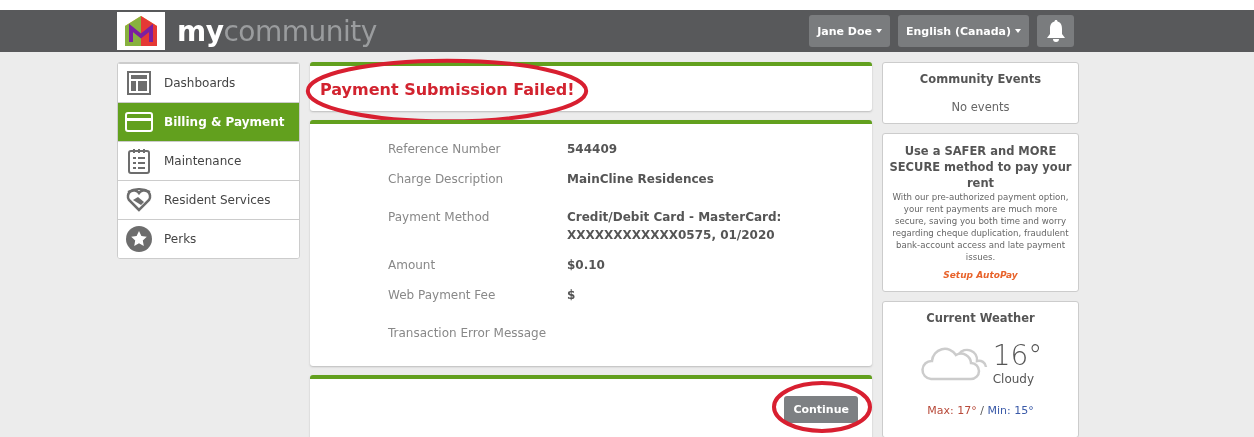 The image size is (1254, 437). Describe the element at coordinates (139, 200) in the screenshot. I see `heart-handshake-icon` at that location.